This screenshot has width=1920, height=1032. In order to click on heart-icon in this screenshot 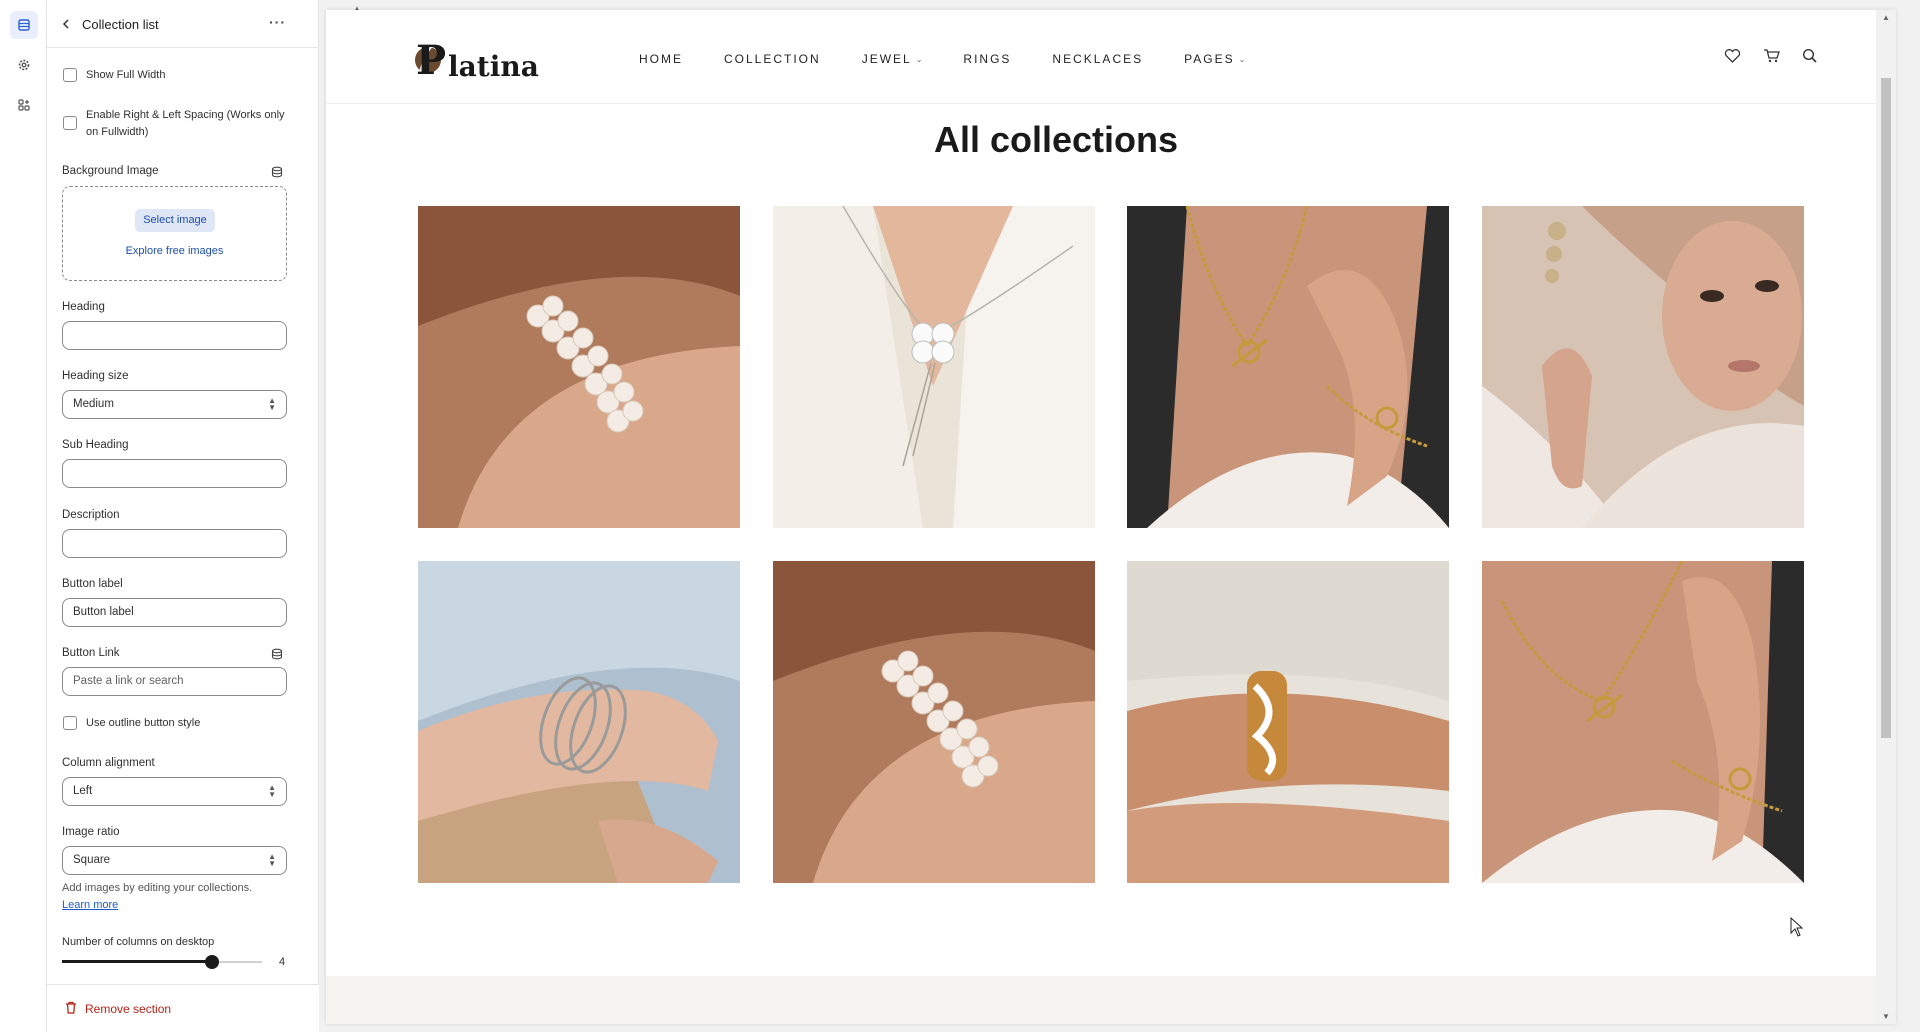, I will do `click(1732, 58)`.